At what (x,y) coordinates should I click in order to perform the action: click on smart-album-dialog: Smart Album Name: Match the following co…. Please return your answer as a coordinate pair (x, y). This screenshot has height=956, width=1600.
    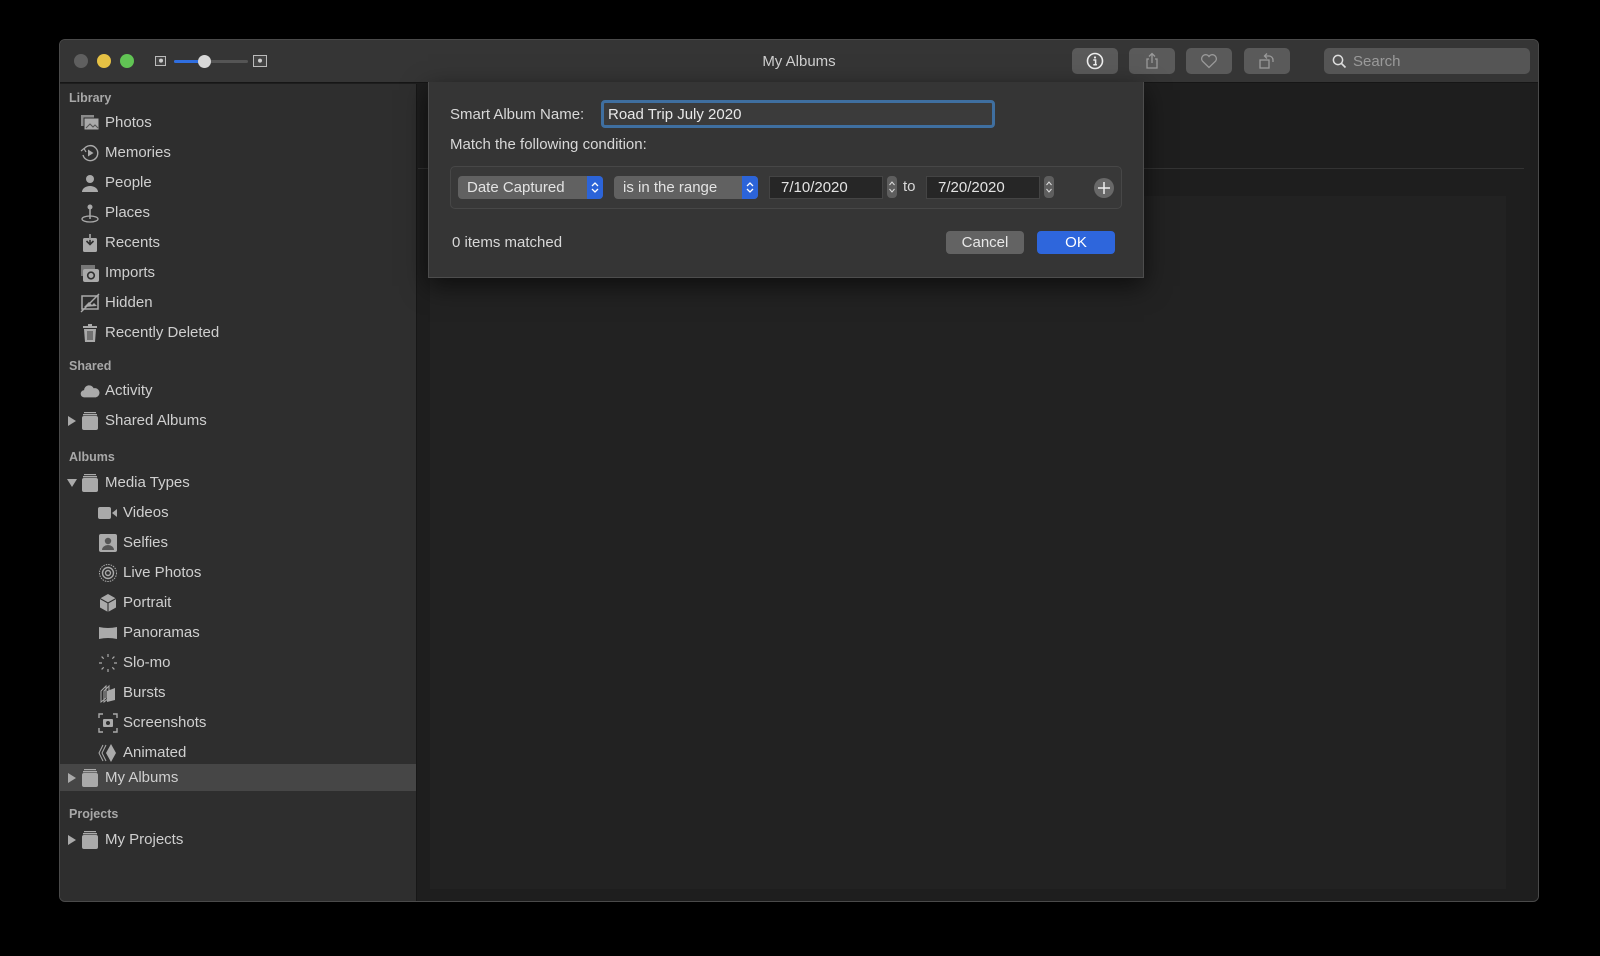
    Looking at the image, I should click on (786, 180).